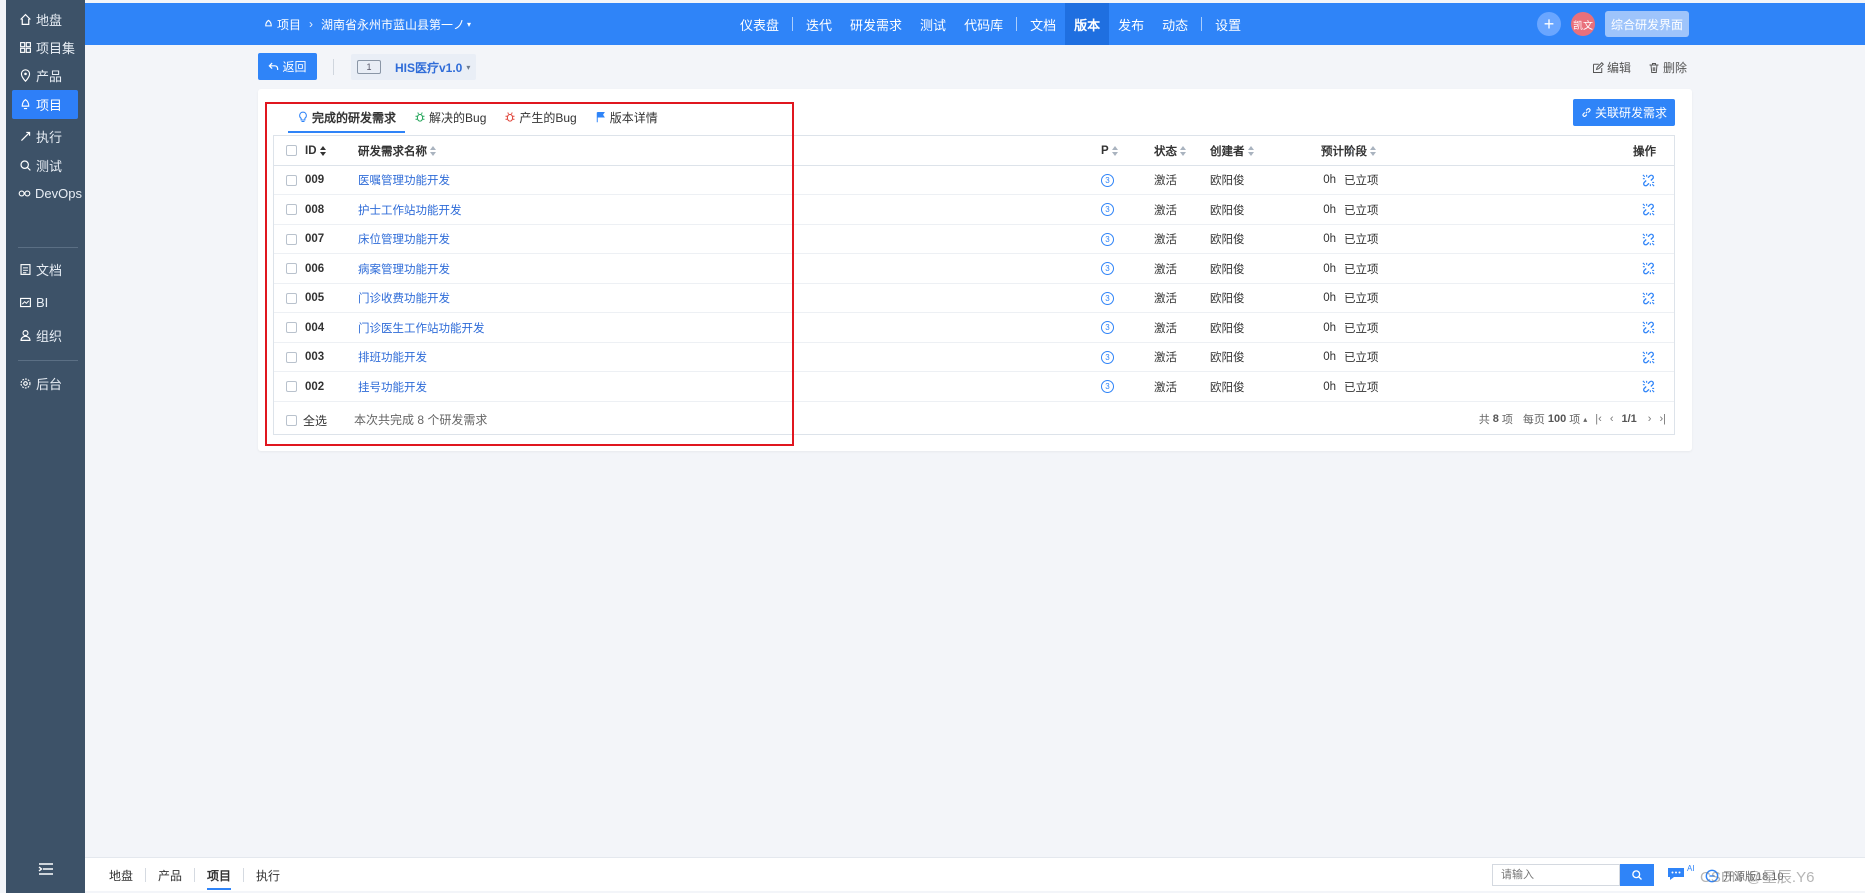  I want to click on sidebar-item-execution: 执行, so click(45, 136).